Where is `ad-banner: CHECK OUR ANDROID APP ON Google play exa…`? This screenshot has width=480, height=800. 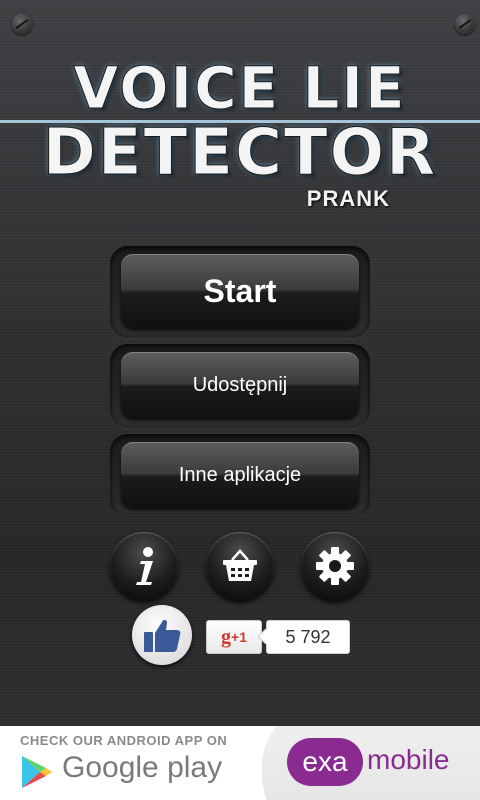
ad-banner: CHECK OUR ANDROID APP ON Google play exa… is located at coordinates (240, 763).